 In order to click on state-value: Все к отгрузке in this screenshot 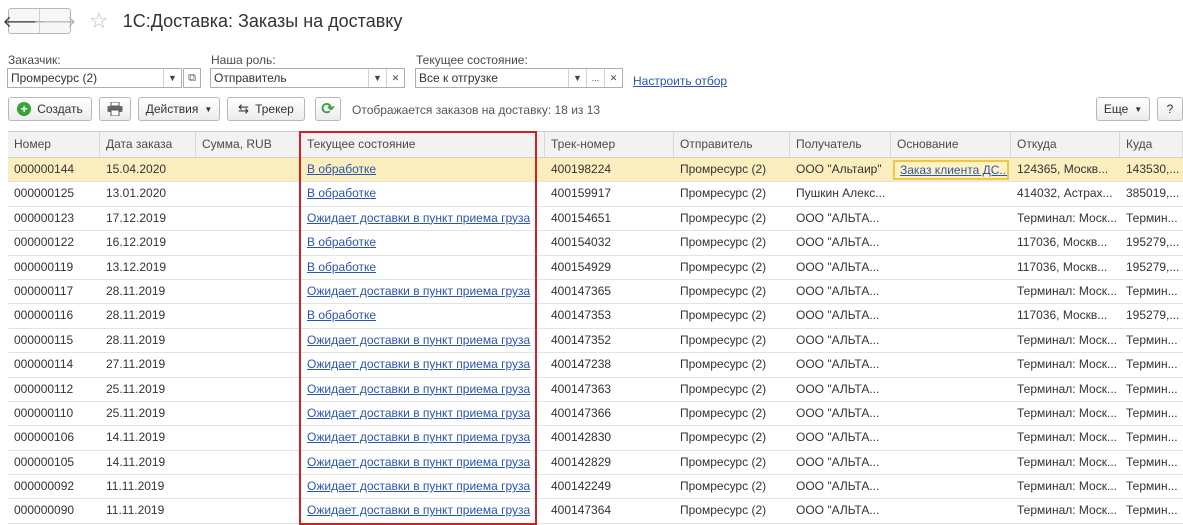, I will do `click(492, 78)`.